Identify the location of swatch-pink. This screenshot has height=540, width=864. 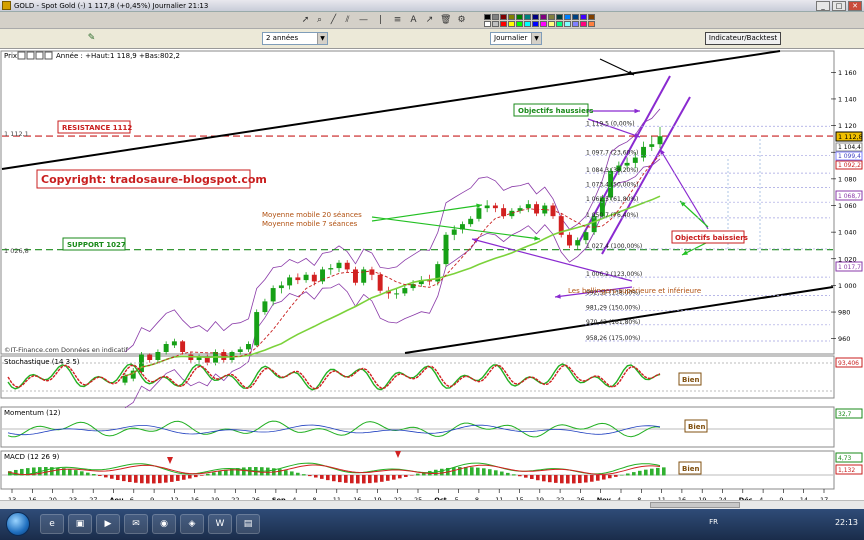
(583, 24).